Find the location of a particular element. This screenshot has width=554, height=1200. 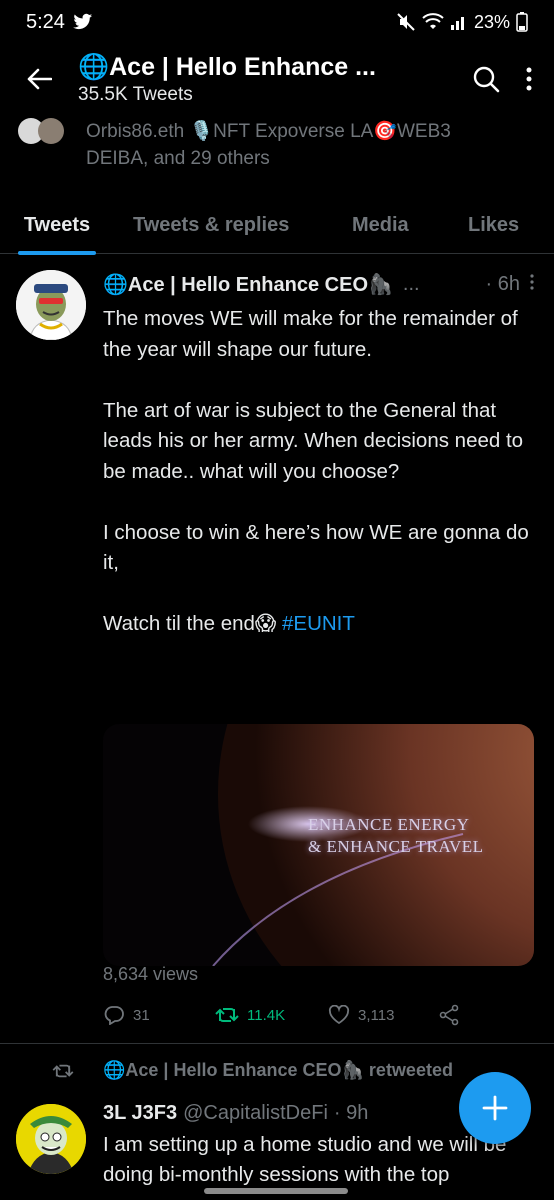

view-count: 8,634 views is located at coordinates (151, 974).